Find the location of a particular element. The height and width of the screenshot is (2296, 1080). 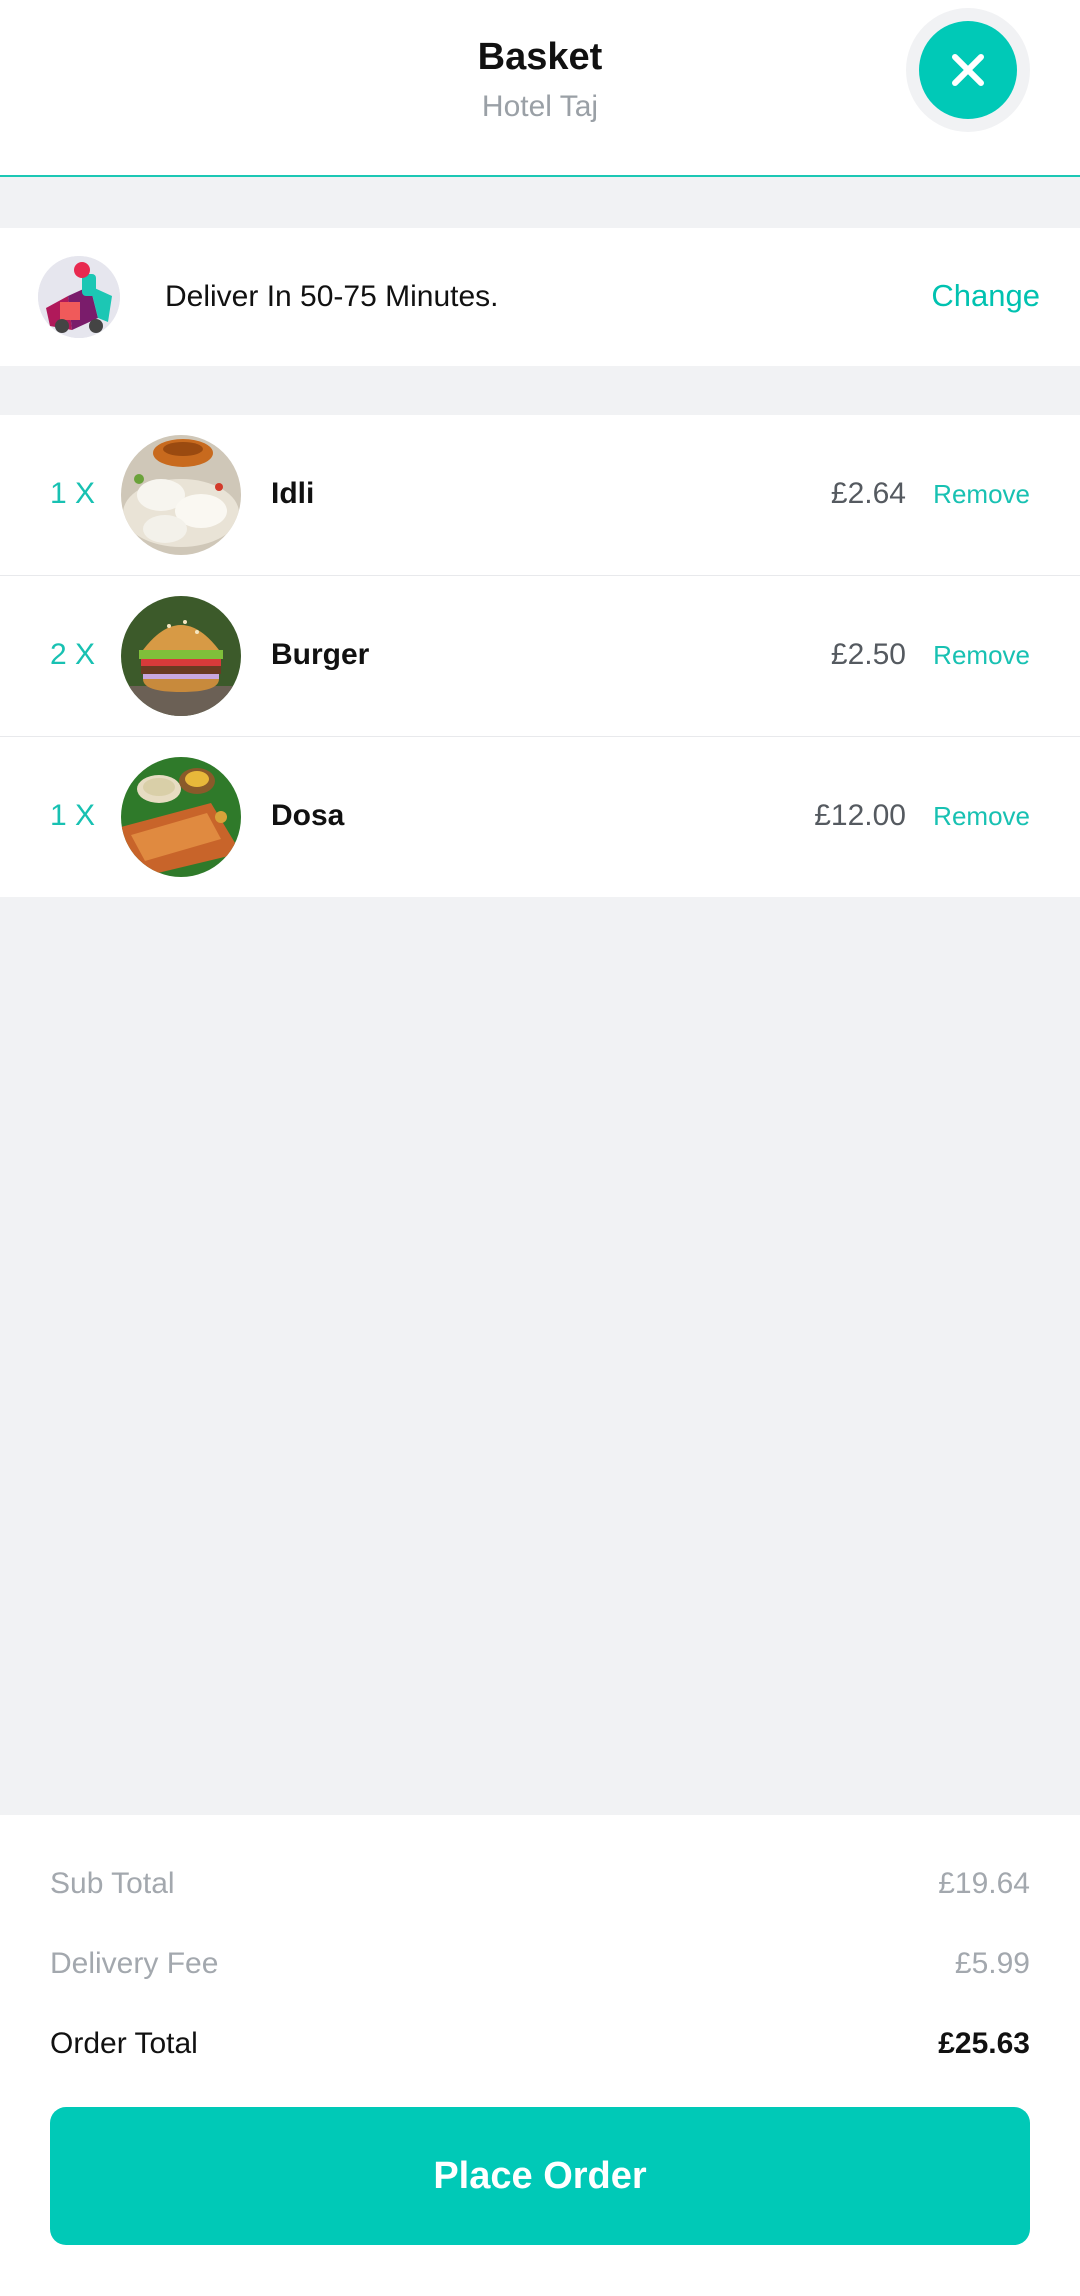

close-icon is located at coordinates (968, 70).